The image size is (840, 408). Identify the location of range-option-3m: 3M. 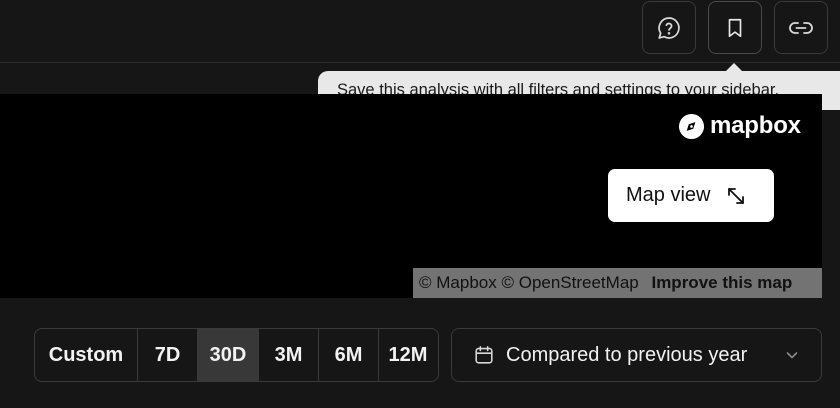
(289, 355).